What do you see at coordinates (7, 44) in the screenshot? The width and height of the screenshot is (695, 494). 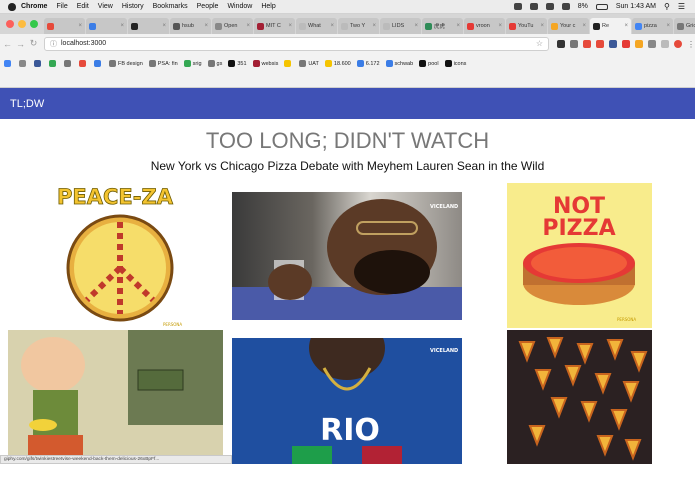 I see `back-button-icon: ←` at bounding box center [7, 44].